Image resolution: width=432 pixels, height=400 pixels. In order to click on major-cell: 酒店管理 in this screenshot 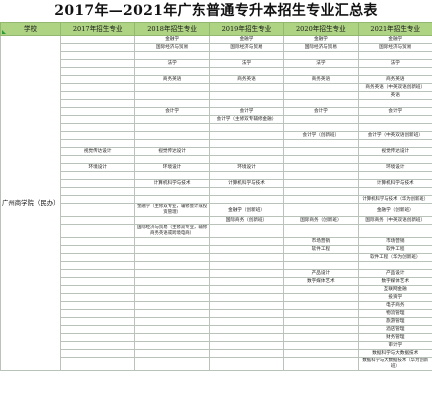, I will do `click(394, 329)`.